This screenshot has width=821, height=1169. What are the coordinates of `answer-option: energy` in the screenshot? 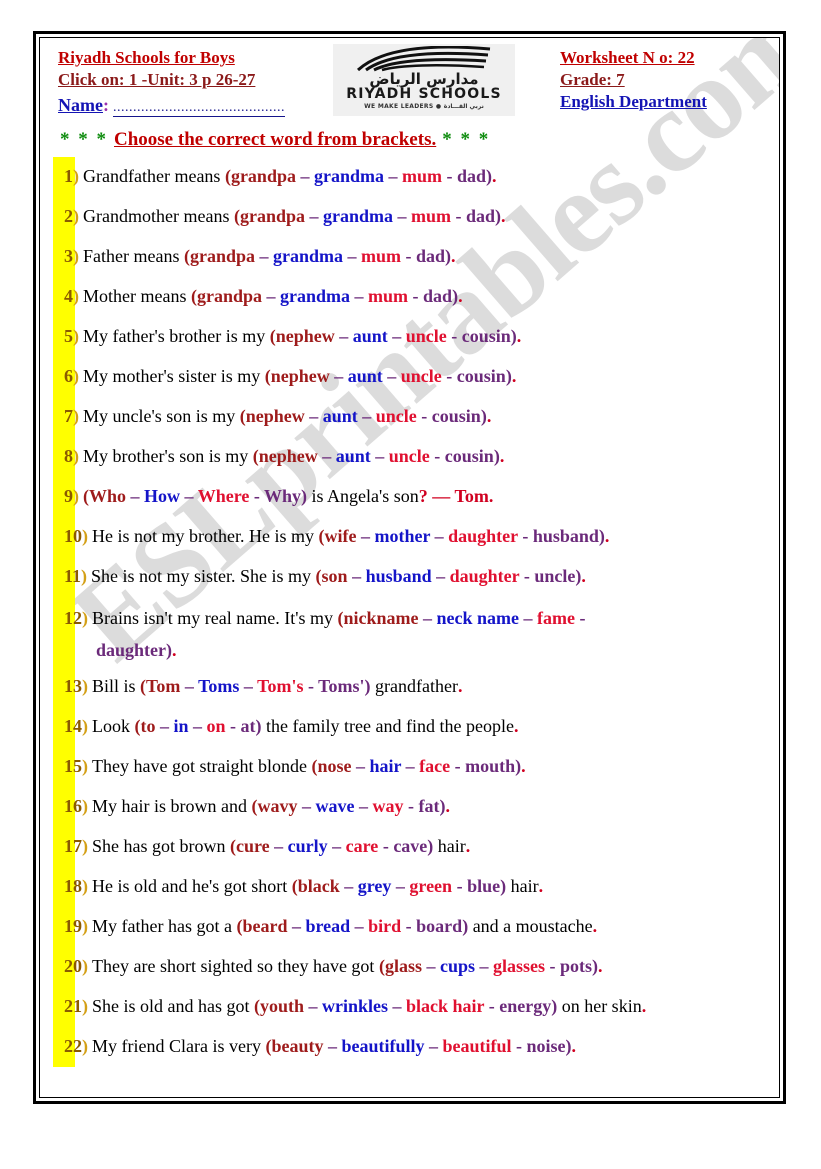 It's located at (525, 1006).